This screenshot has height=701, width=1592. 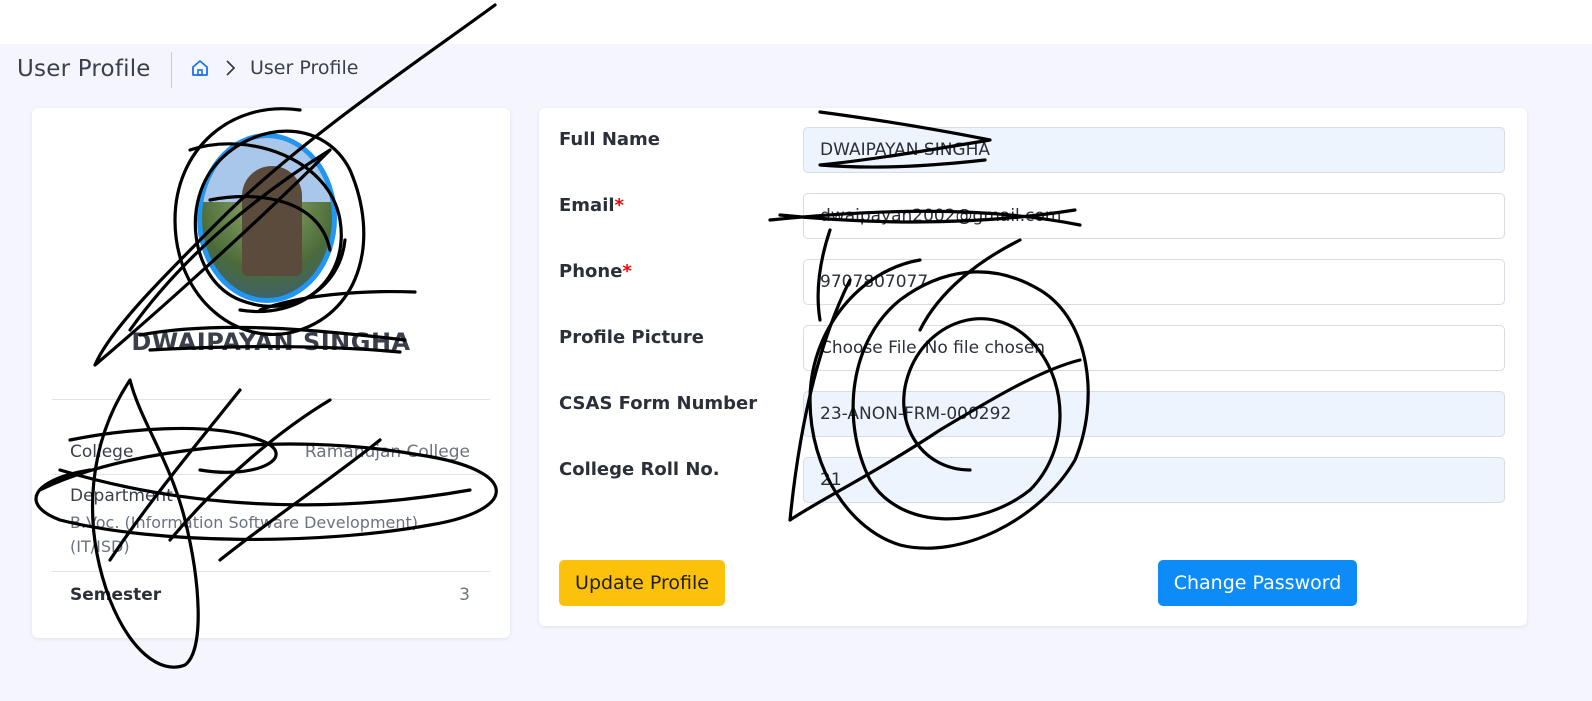 I want to click on home-icon, so click(x=200, y=68).